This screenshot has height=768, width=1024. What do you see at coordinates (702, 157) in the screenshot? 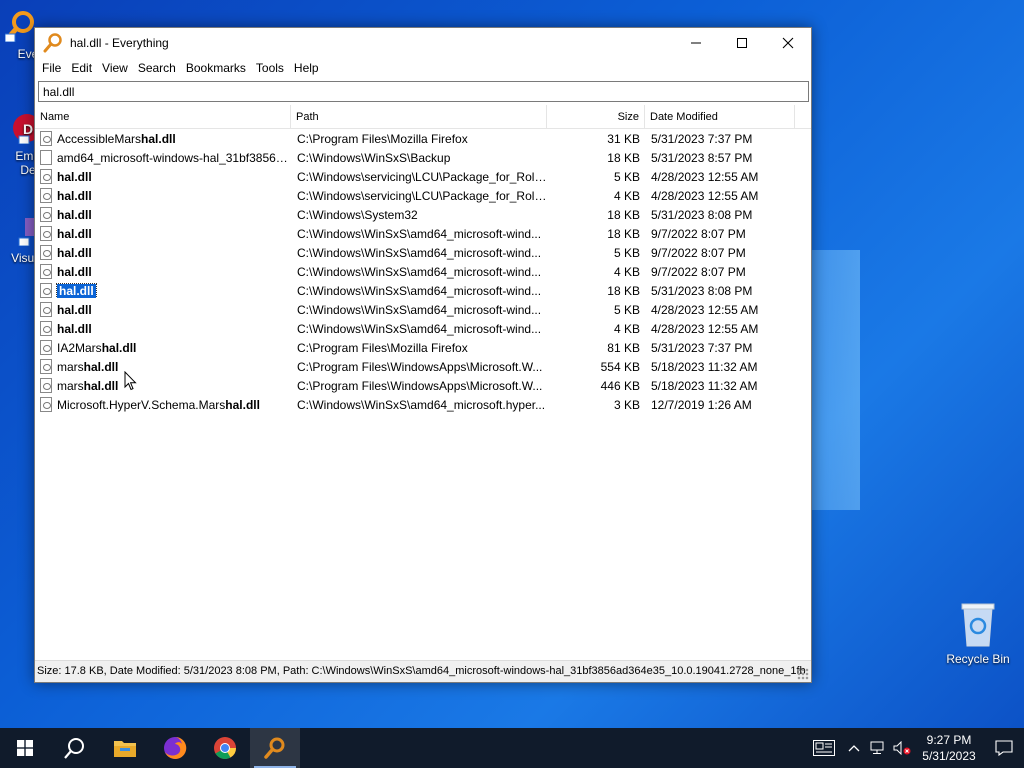
I see `cell-date: 5/31/2023 8:57 PM` at bounding box center [702, 157].